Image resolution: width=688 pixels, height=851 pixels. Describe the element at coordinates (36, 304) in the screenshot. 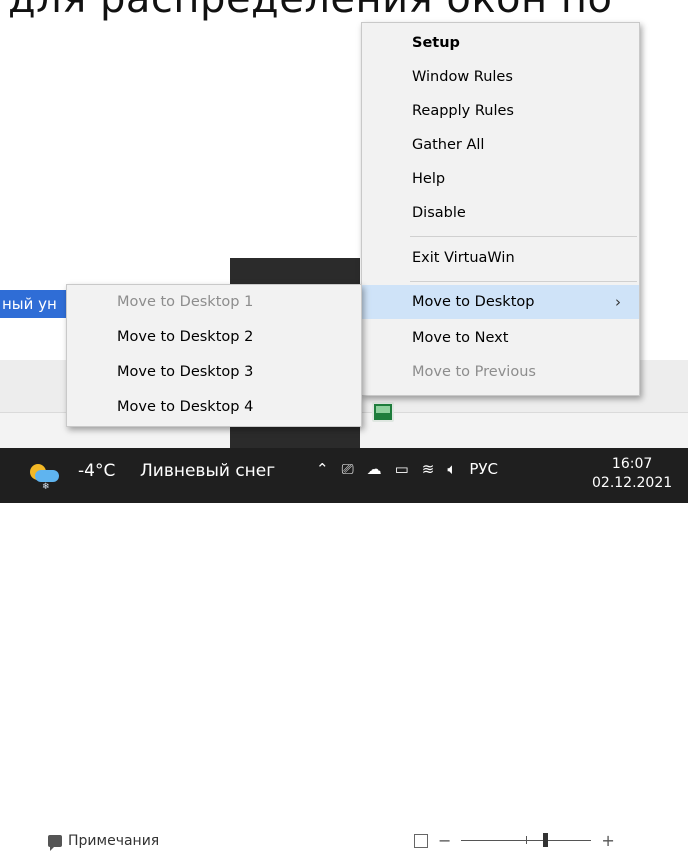

I see `selected-text: ный ун` at that location.